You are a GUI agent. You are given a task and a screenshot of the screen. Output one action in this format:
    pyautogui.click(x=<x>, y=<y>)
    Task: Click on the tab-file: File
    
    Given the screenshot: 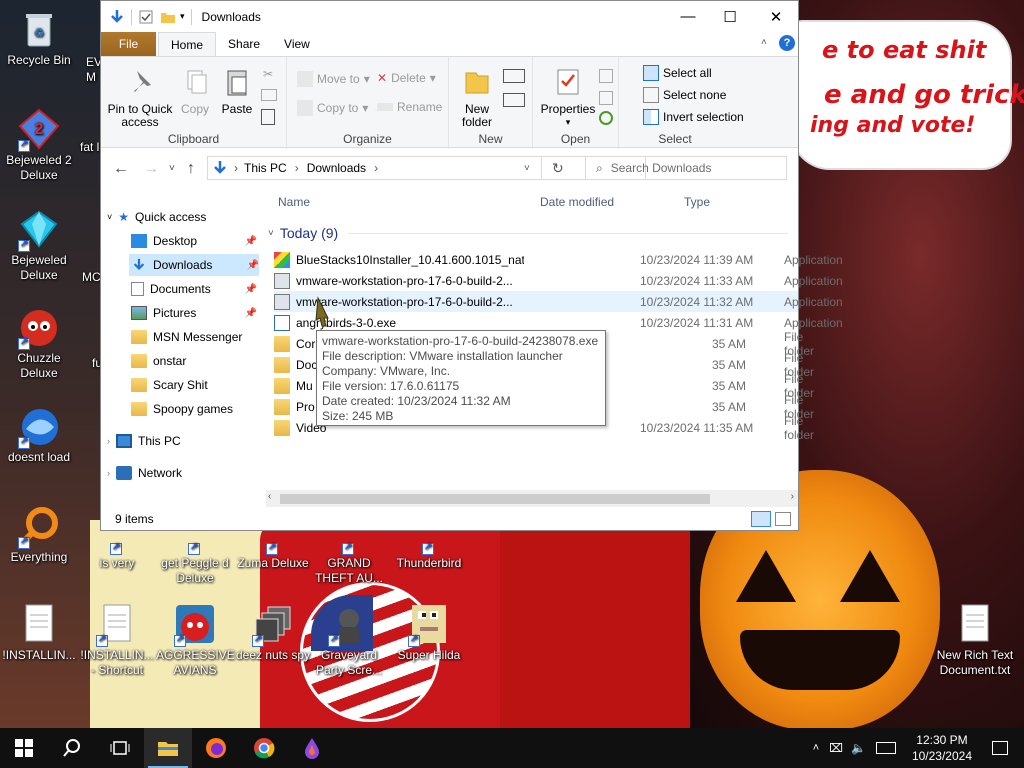 What is the action you would take?
    pyautogui.click(x=128, y=44)
    